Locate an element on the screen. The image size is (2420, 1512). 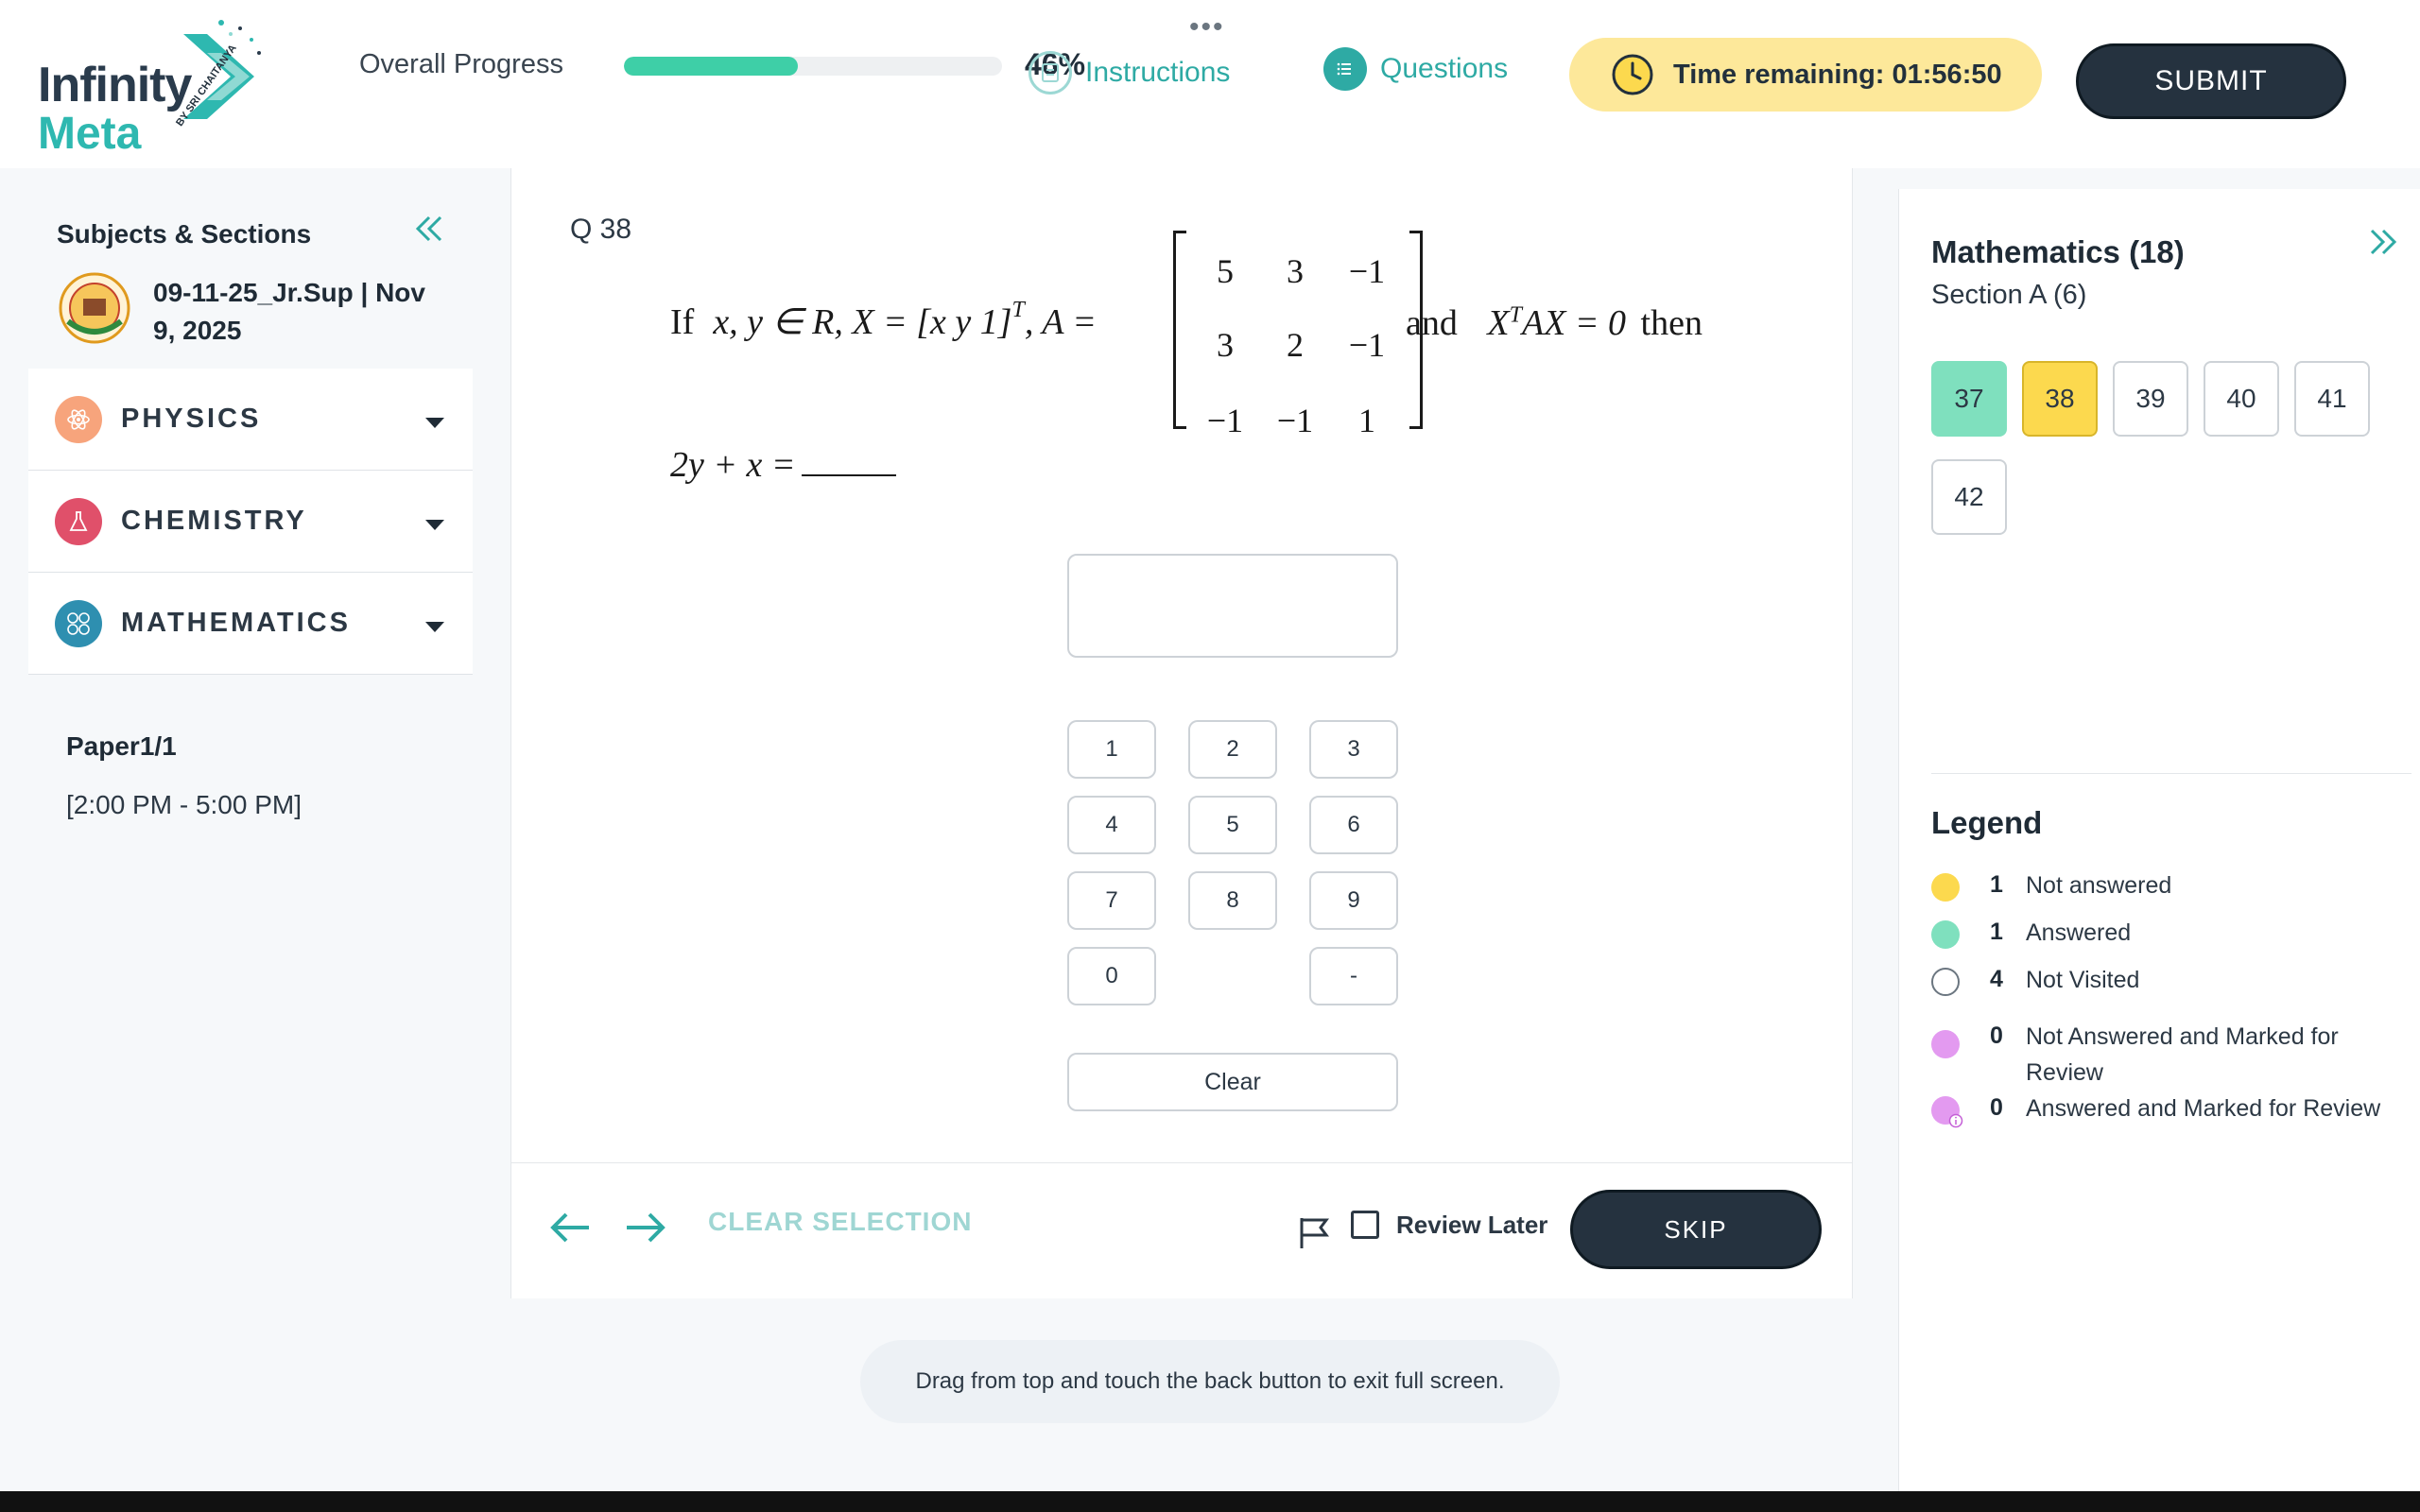
time-remaining-badge: Time remaining: 01:56:50 is located at coordinates (1805, 75).